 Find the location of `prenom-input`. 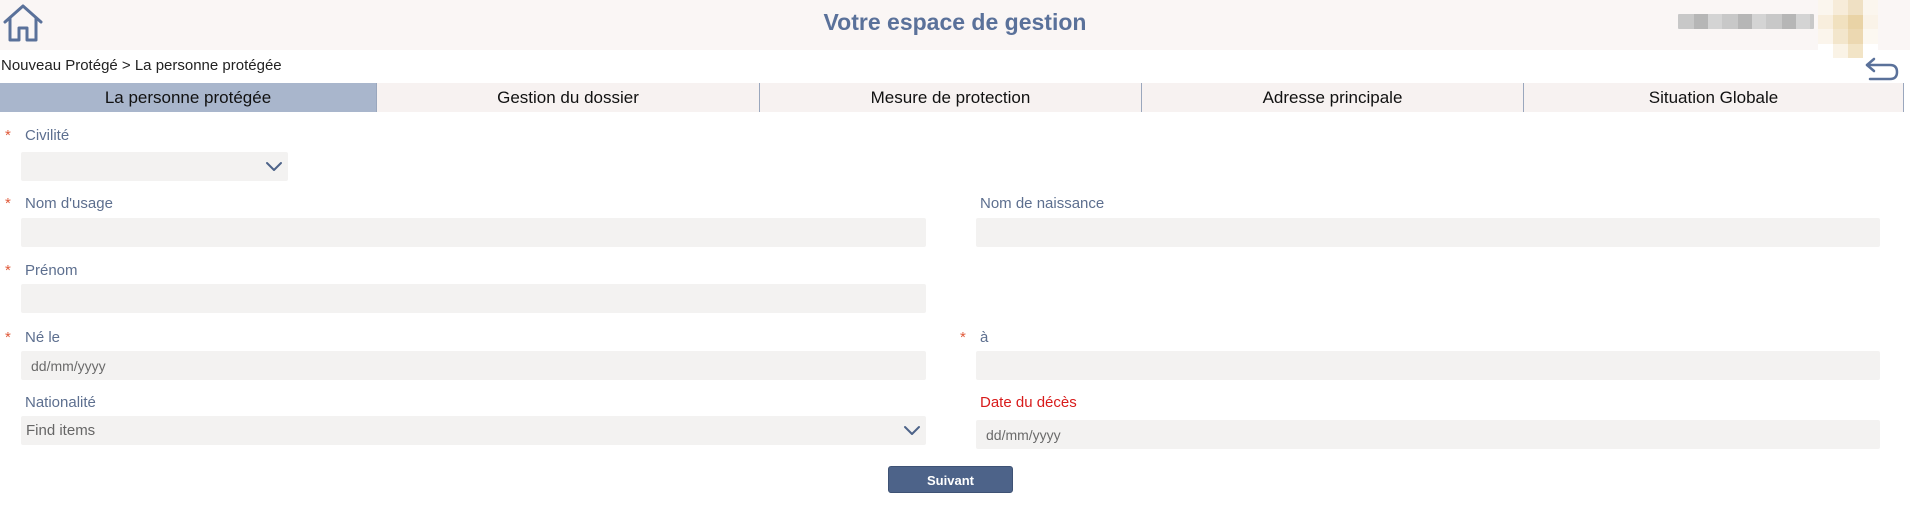

prenom-input is located at coordinates (473, 298).